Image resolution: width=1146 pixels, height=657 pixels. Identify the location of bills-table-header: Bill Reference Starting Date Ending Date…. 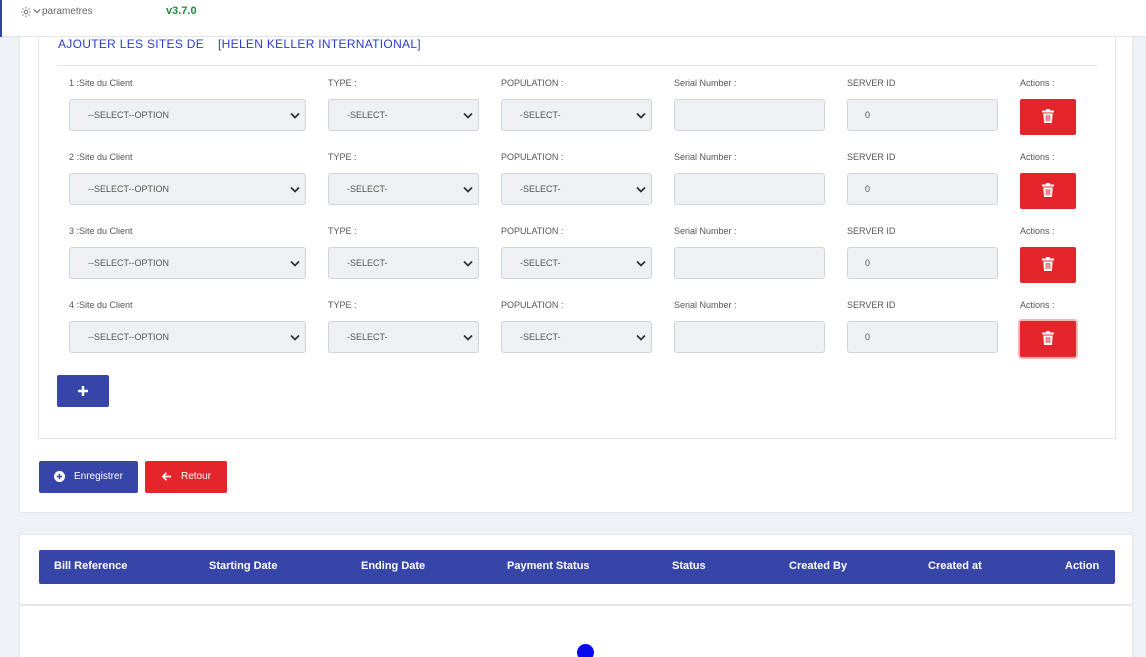
(577, 567).